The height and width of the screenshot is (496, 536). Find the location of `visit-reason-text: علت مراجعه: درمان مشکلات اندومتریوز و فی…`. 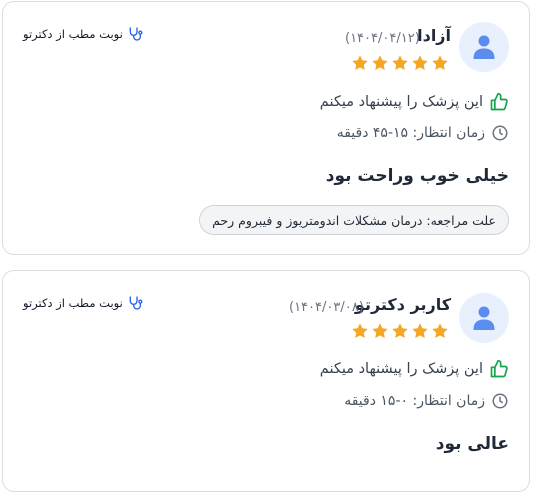

visit-reason-text: علت مراجعه: درمان مشکلات اندومتریوز و فی… is located at coordinates (354, 220).